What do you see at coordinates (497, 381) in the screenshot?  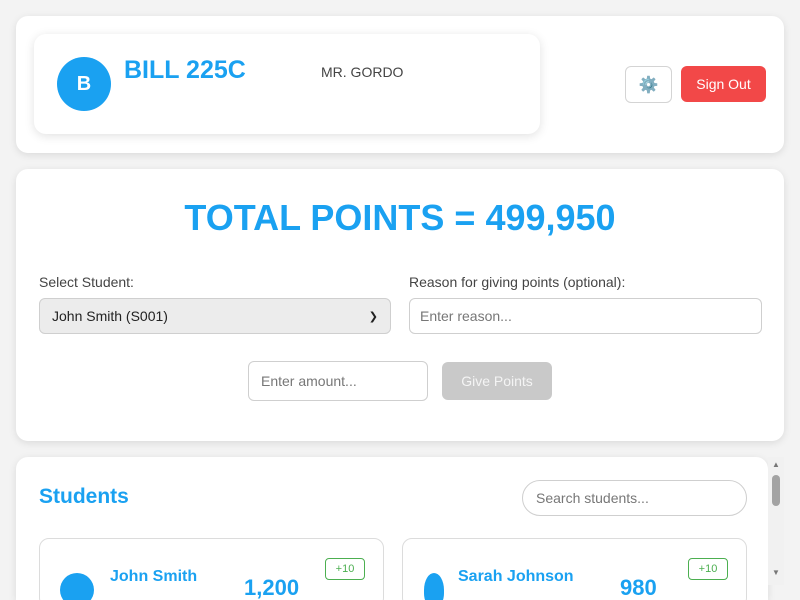 I see `give-points-button: Give Points` at bounding box center [497, 381].